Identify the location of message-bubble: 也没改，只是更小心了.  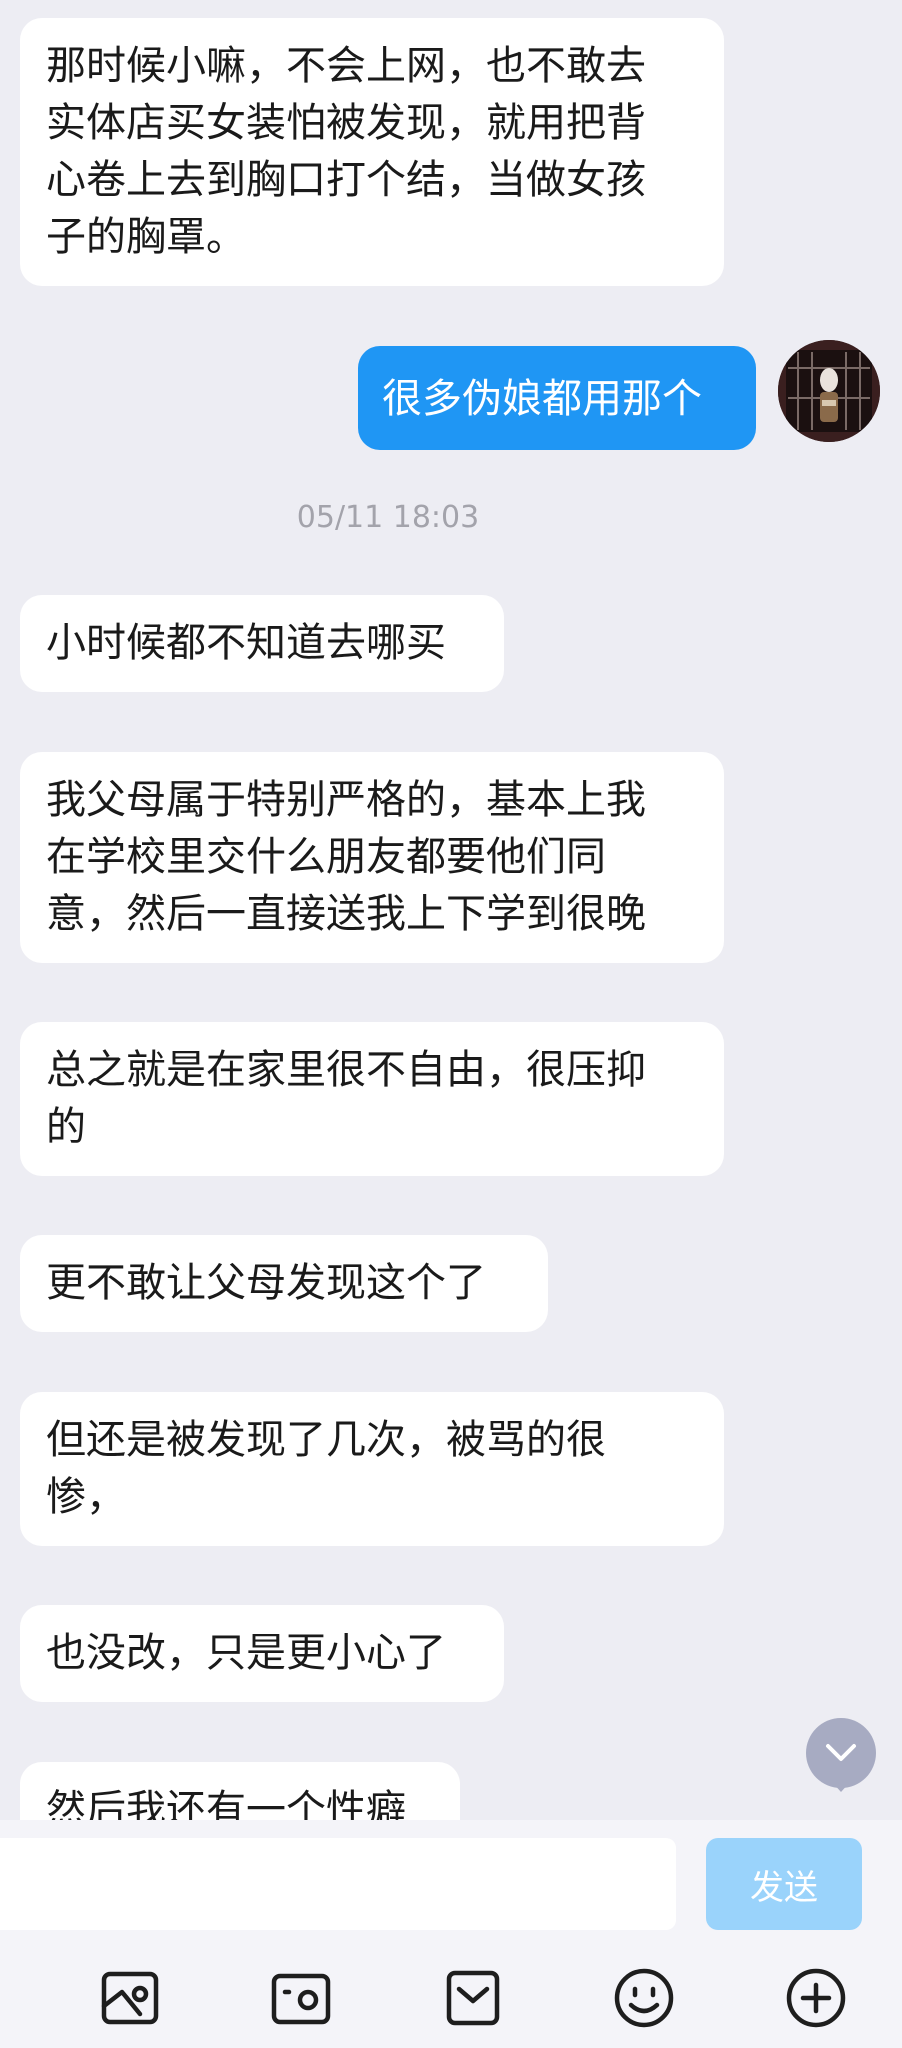
(262, 1653).